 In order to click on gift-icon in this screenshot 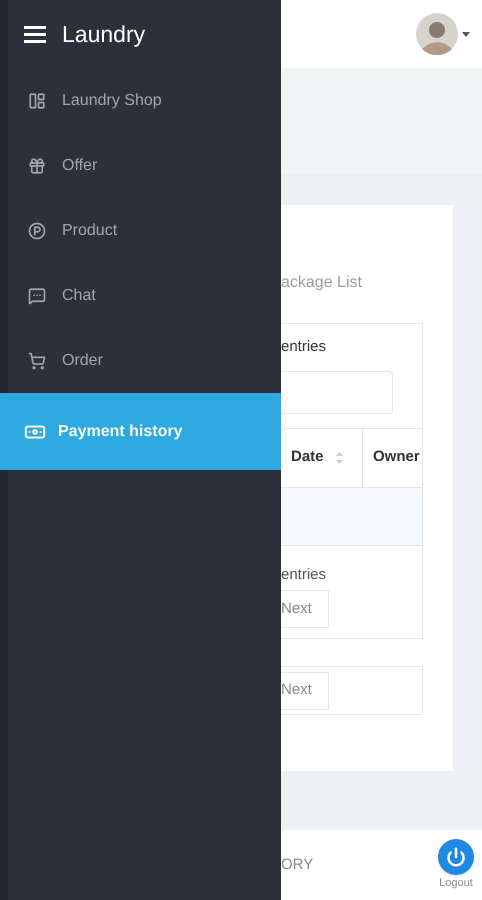, I will do `click(37, 165)`.